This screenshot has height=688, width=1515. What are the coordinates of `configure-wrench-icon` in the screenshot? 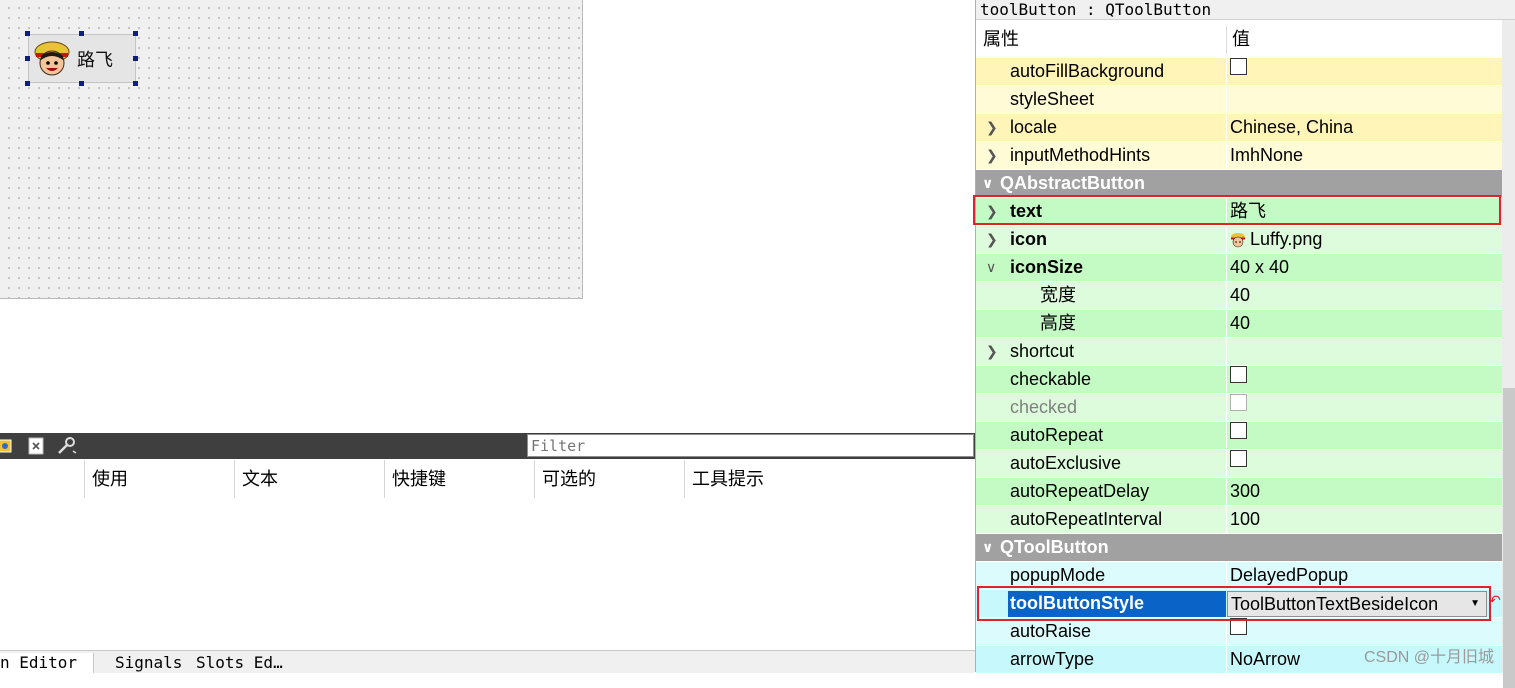 It's located at (67, 446).